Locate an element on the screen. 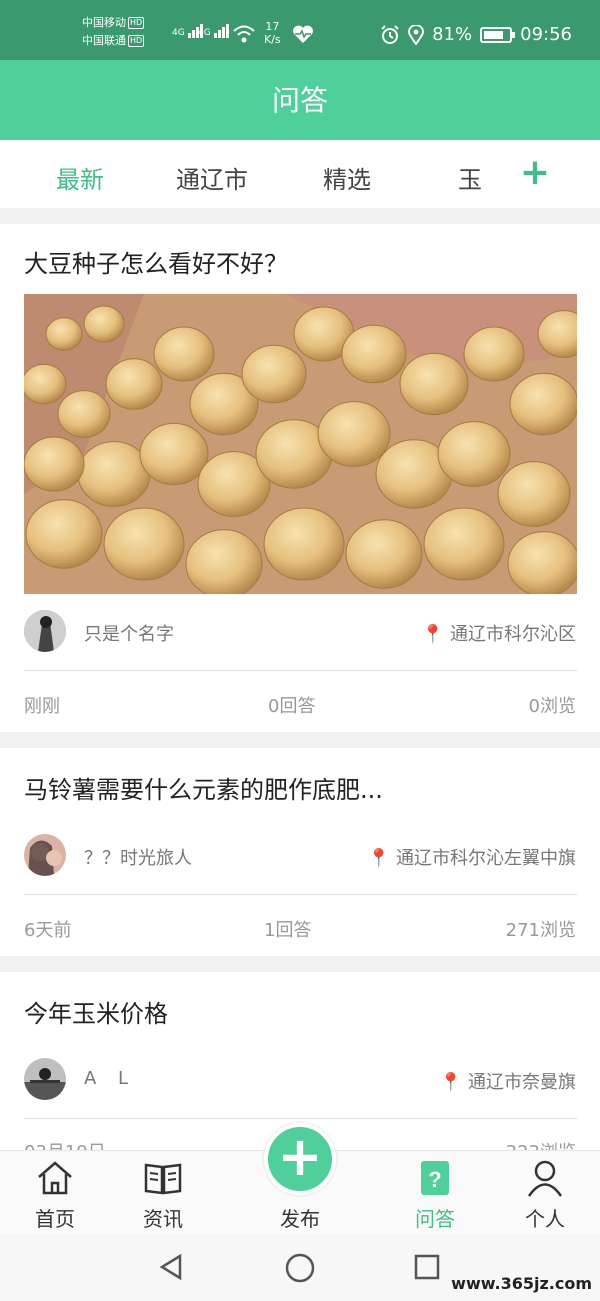 The height and width of the screenshot is (1301, 600). home-circle-icon is located at coordinates (300, 1268).